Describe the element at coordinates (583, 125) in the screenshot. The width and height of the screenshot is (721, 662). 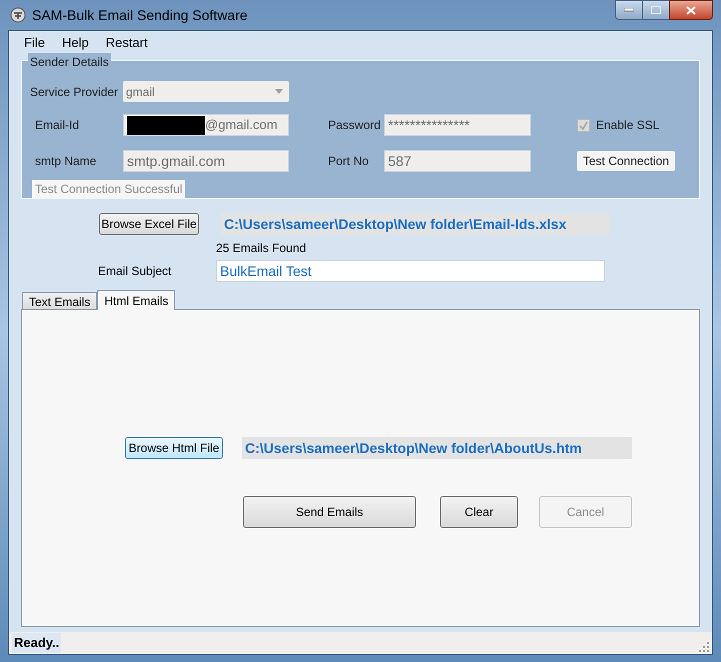
I see `check-icon` at that location.